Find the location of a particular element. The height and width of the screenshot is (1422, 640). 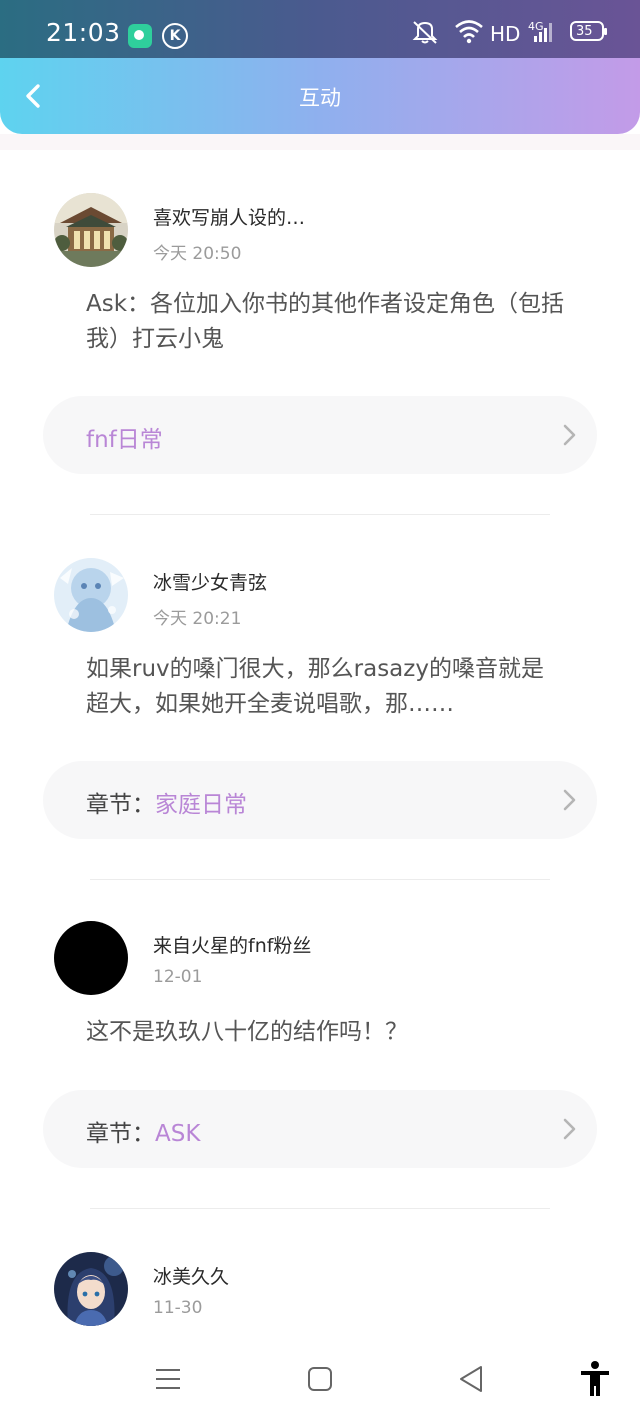

home-icon is located at coordinates (320, 1379).